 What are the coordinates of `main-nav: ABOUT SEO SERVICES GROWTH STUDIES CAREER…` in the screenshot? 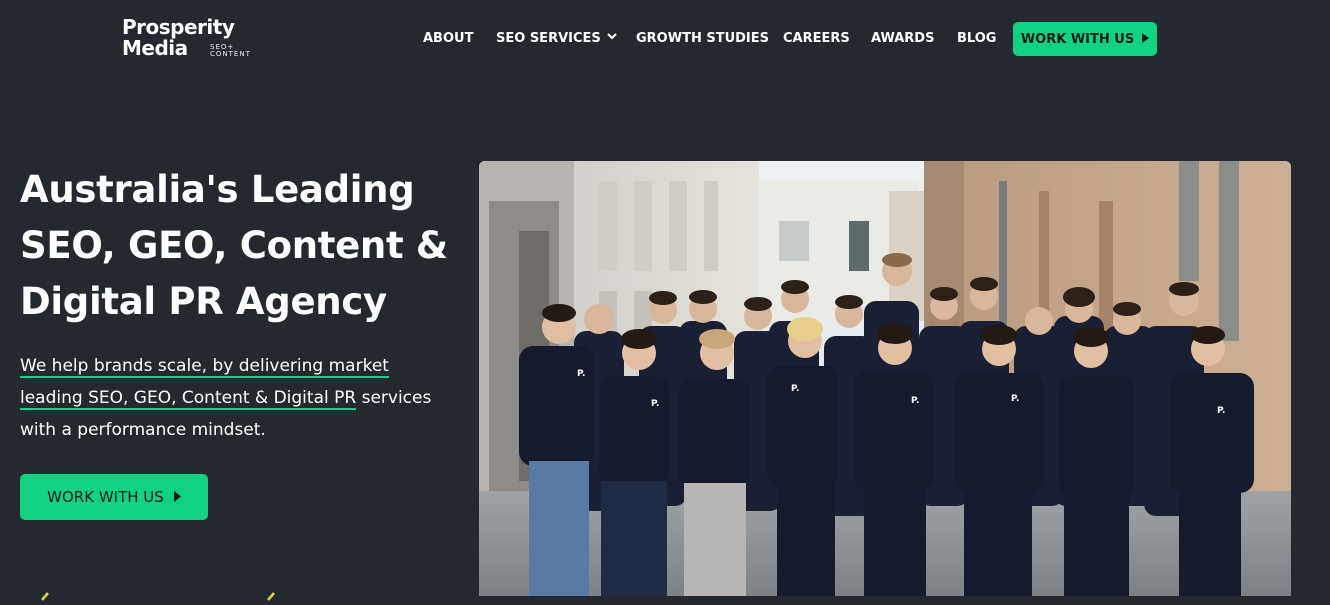 It's located at (665, 39).